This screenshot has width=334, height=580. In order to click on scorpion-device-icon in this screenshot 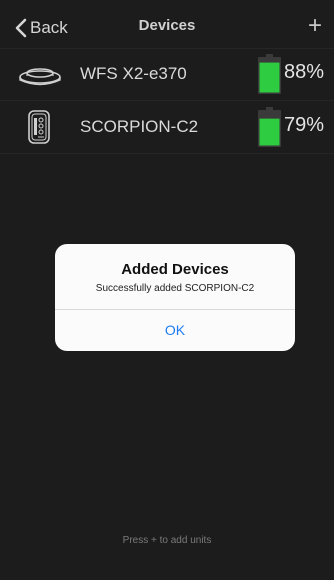, I will do `click(39, 127)`.